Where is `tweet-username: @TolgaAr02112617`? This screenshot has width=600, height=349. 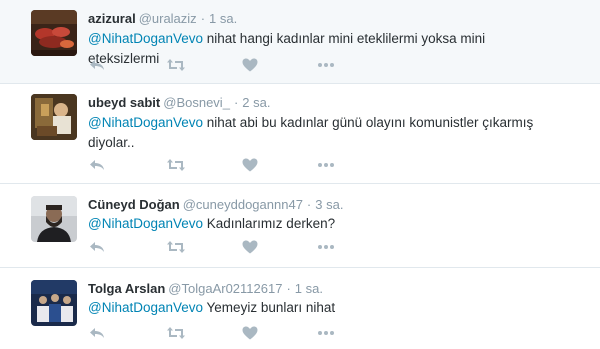
tweet-username: @TolgaAr02112617 is located at coordinates (225, 288).